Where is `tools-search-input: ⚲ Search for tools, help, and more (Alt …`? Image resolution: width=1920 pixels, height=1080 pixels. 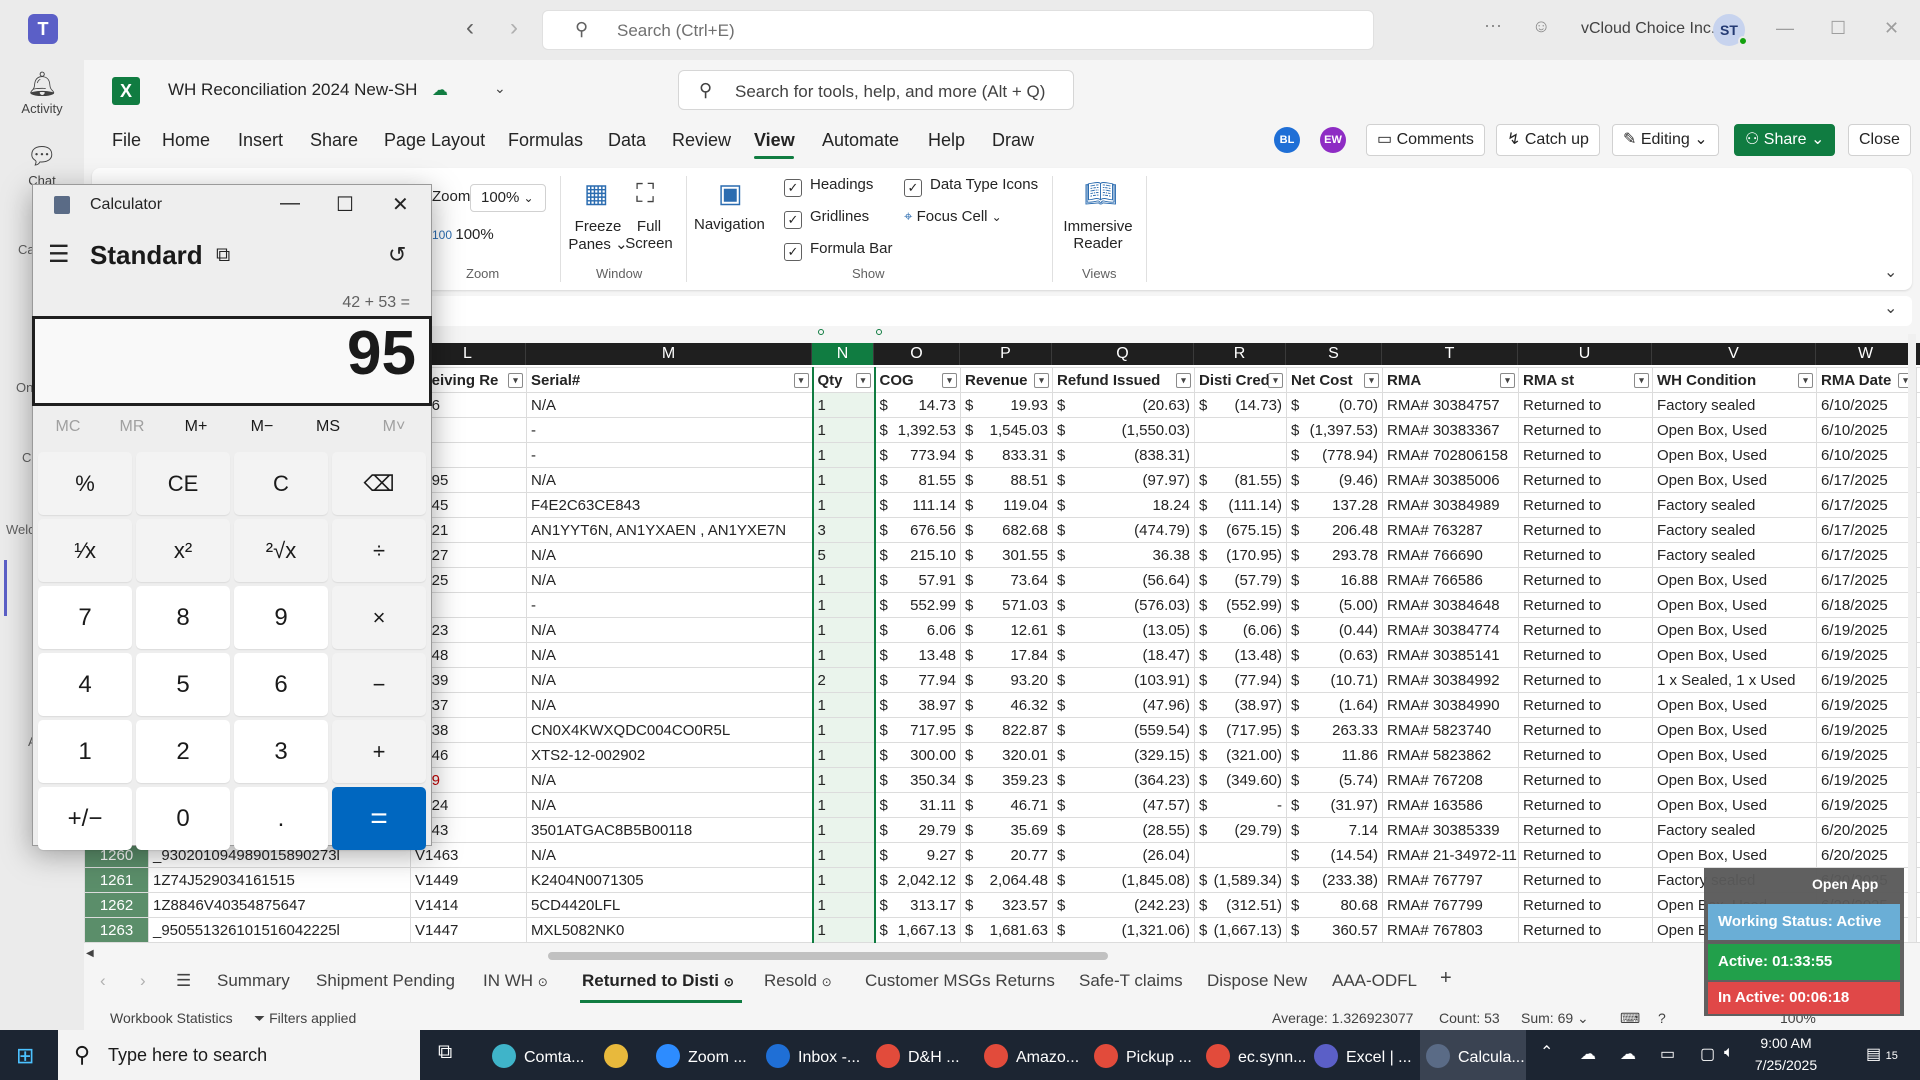 tools-search-input: ⚲ Search for tools, help, and more (Alt … is located at coordinates (876, 90).